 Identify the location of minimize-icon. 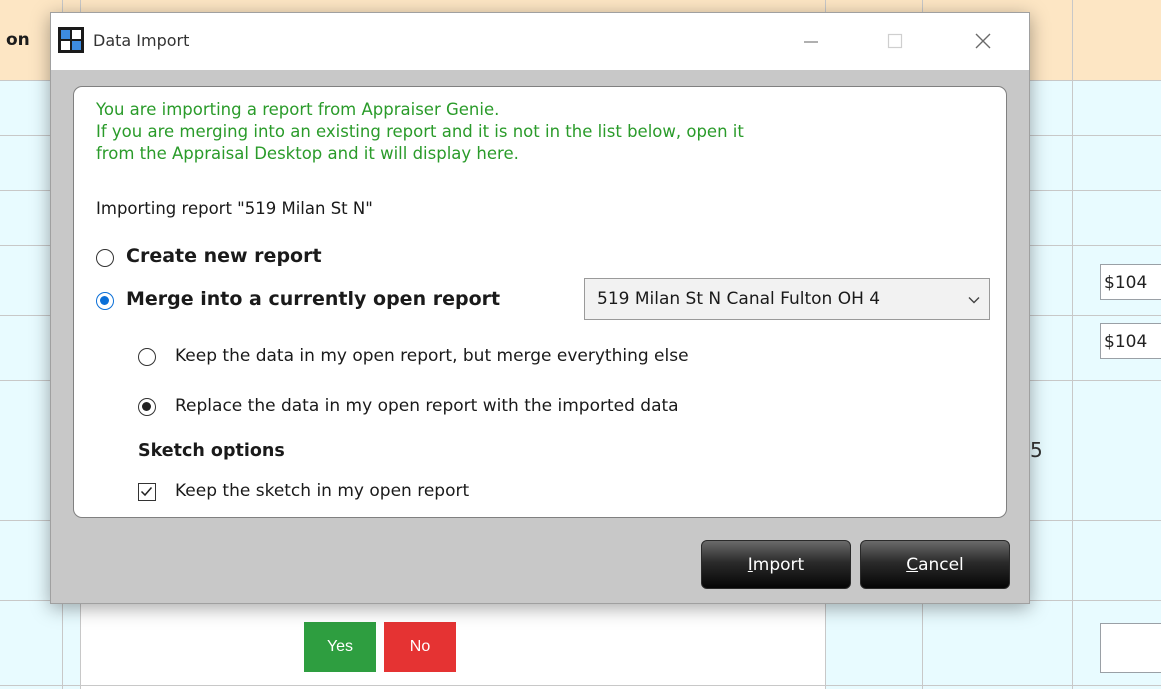
(811, 42).